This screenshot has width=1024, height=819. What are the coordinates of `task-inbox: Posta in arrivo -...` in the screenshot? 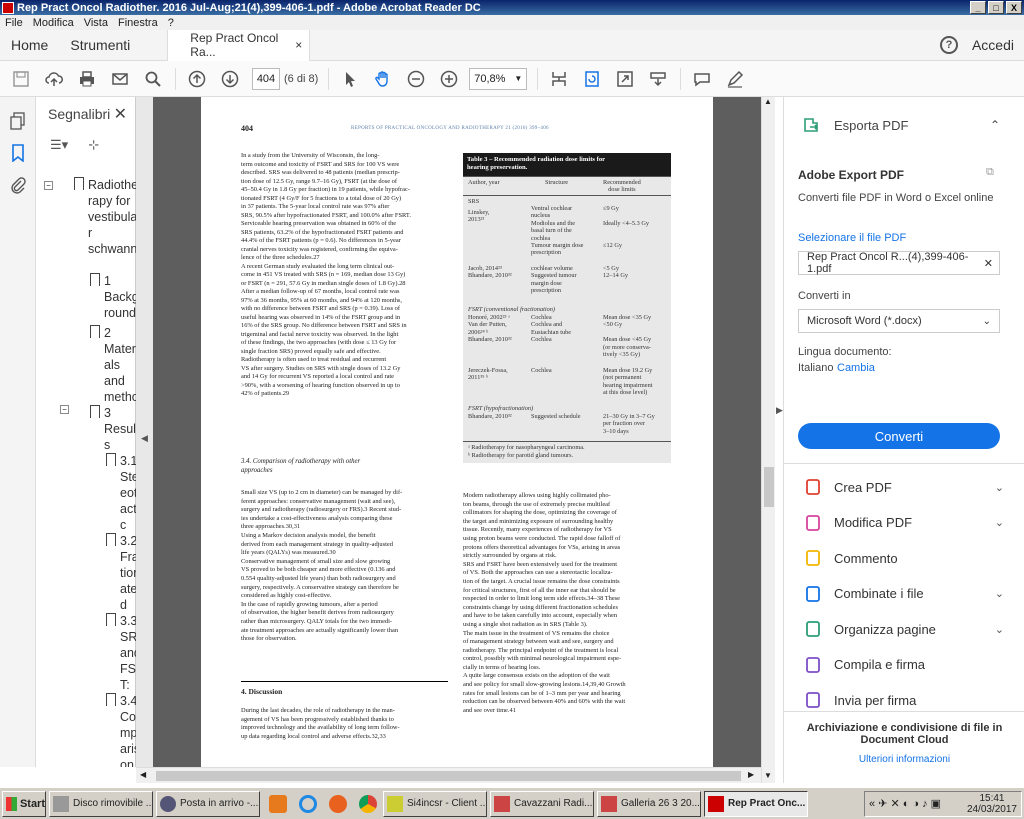 It's located at (208, 803).